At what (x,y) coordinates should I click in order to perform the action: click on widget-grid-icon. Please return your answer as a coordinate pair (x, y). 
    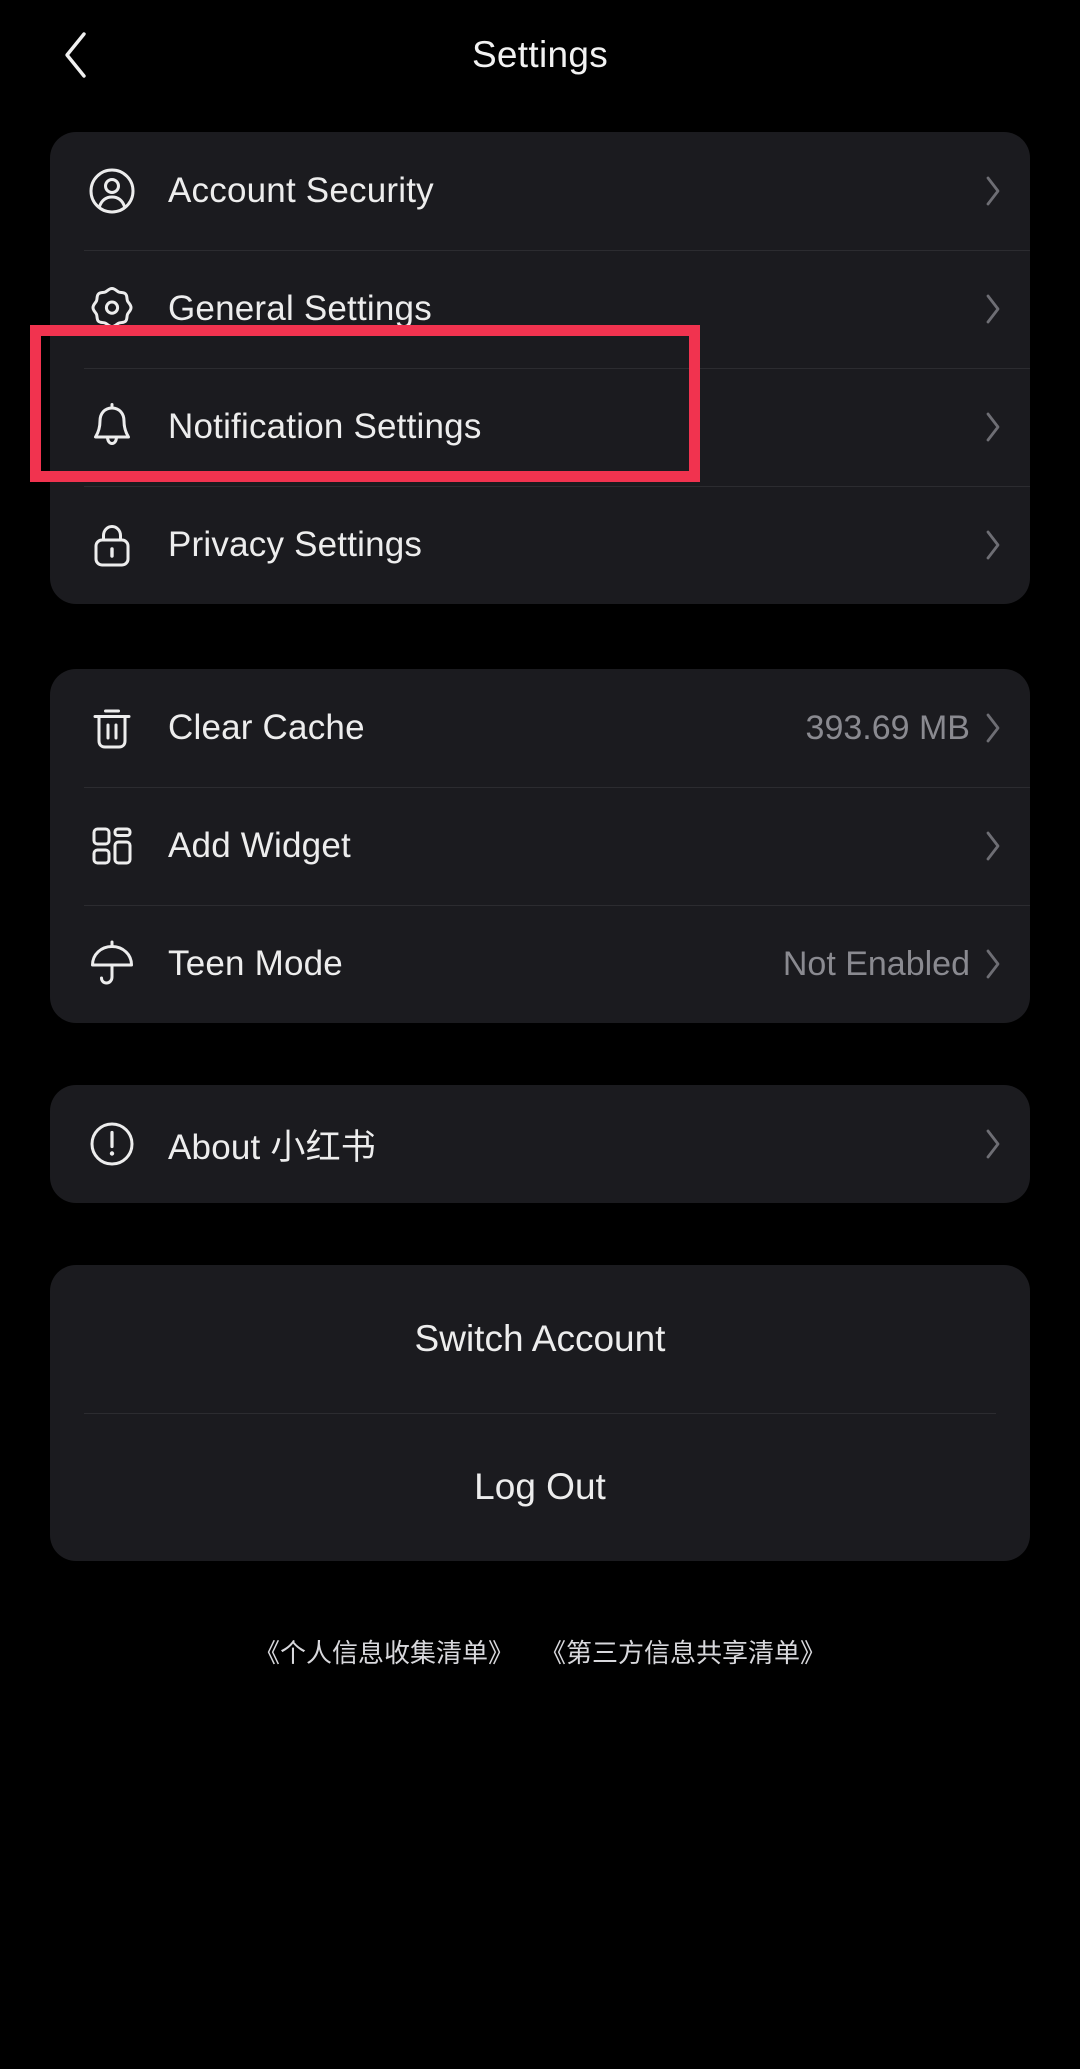
    Looking at the image, I should click on (112, 846).